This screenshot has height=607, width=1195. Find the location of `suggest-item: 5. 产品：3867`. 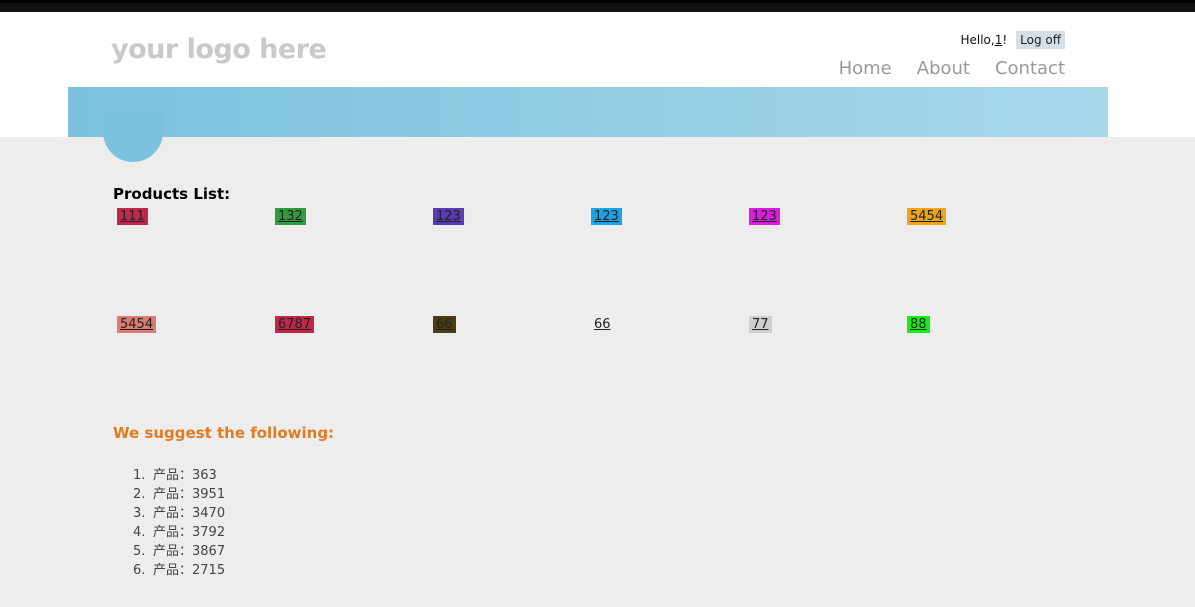

suggest-item: 5. 产品：3867 is located at coordinates (179, 551).